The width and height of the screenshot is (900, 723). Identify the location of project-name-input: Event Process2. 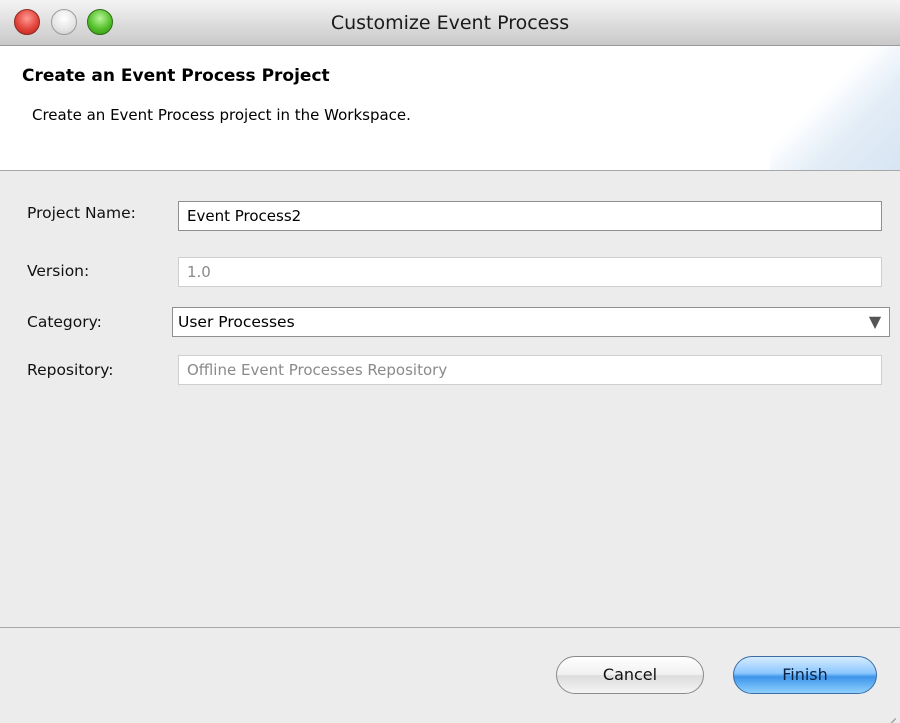
(530, 216).